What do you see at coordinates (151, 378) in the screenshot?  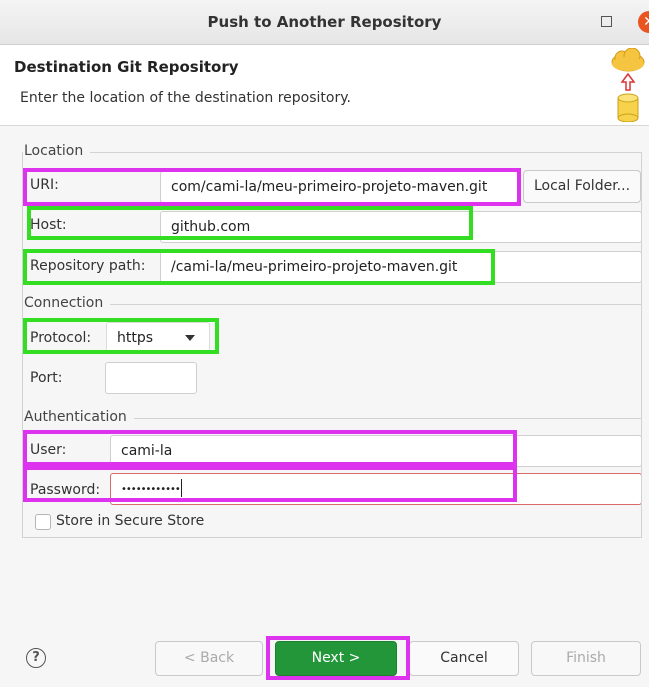 I see `port-input` at bounding box center [151, 378].